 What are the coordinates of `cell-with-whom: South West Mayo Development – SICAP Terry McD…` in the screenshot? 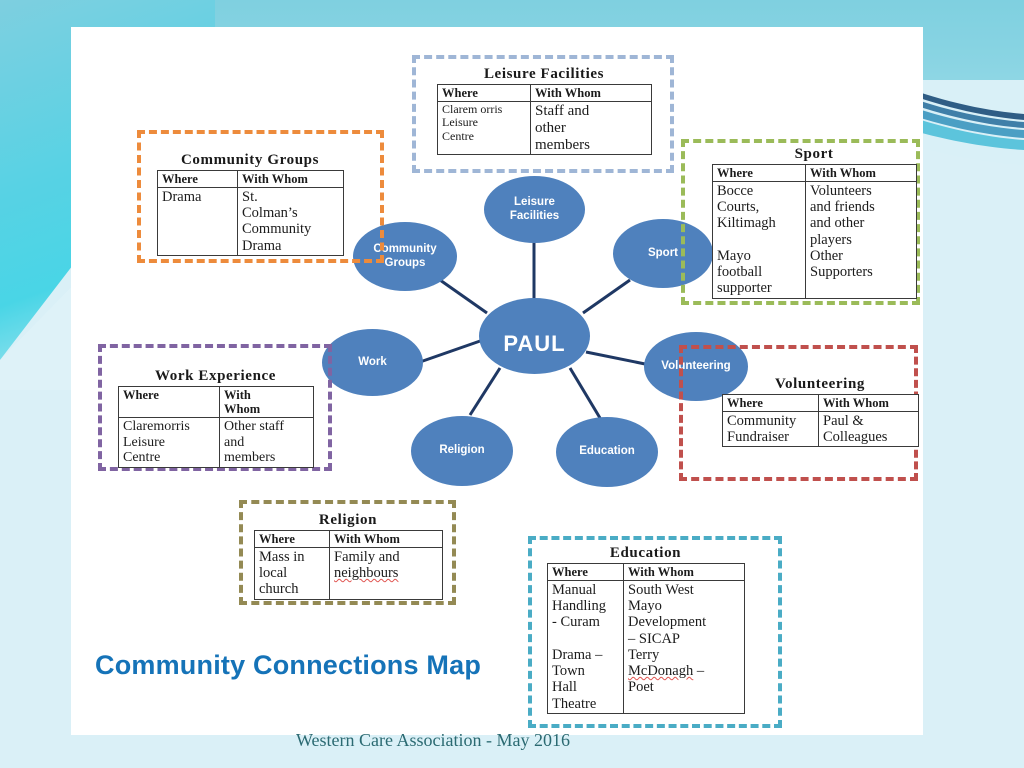 It's located at (684, 647).